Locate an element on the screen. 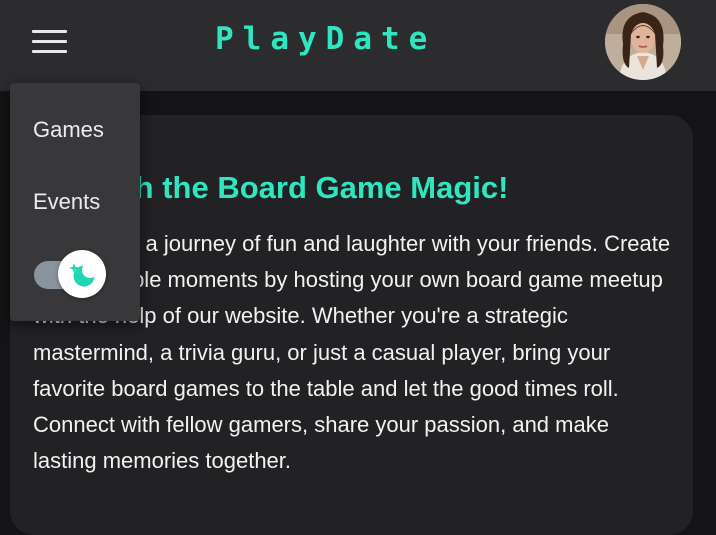 This screenshot has height=535, width=716. avatar-portrait-icon is located at coordinates (643, 42).